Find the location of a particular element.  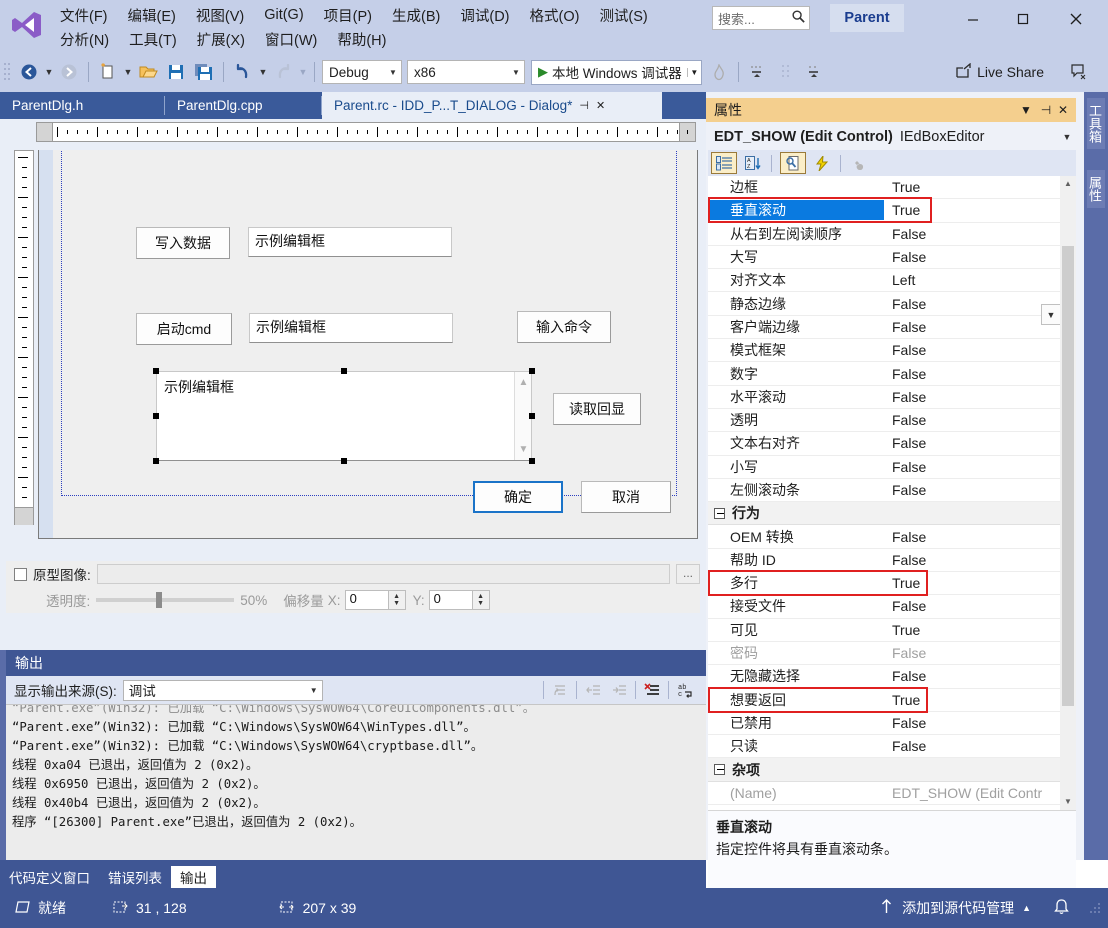

property-group-row: 杂项 is located at coordinates (884, 770).